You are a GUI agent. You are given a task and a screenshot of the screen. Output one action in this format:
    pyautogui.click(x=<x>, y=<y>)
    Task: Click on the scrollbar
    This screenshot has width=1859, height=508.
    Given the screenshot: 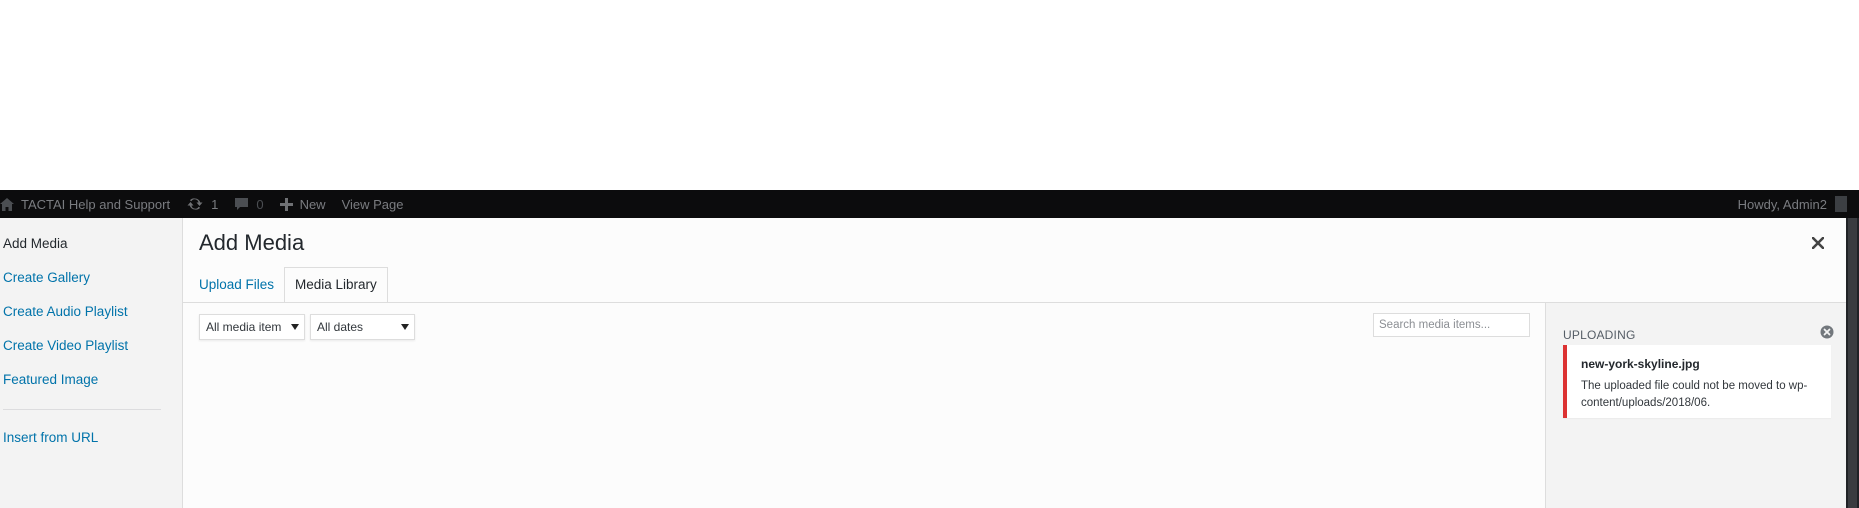 What is the action you would take?
    pyautogui.click(x=1852, y=363)
    